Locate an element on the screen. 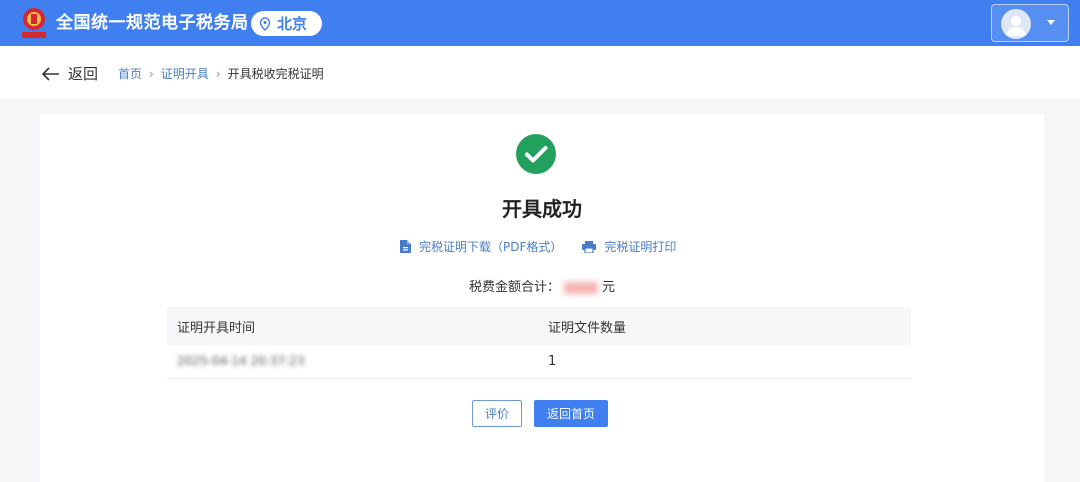  total-amount-line: 税费金额合计： 元 is located at coordinates (542, 285).